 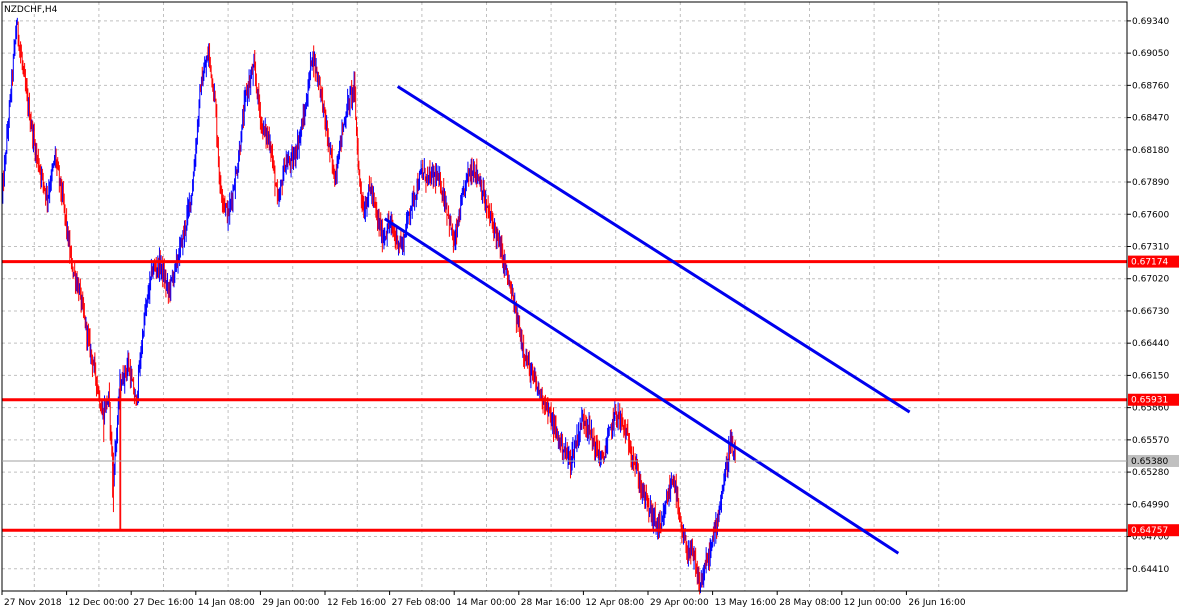 What do you see at coordinates (614, 603) in the screenshot?
I see `x-tick-label: 12 Apr 08:00` at bounding box center [614, 603].